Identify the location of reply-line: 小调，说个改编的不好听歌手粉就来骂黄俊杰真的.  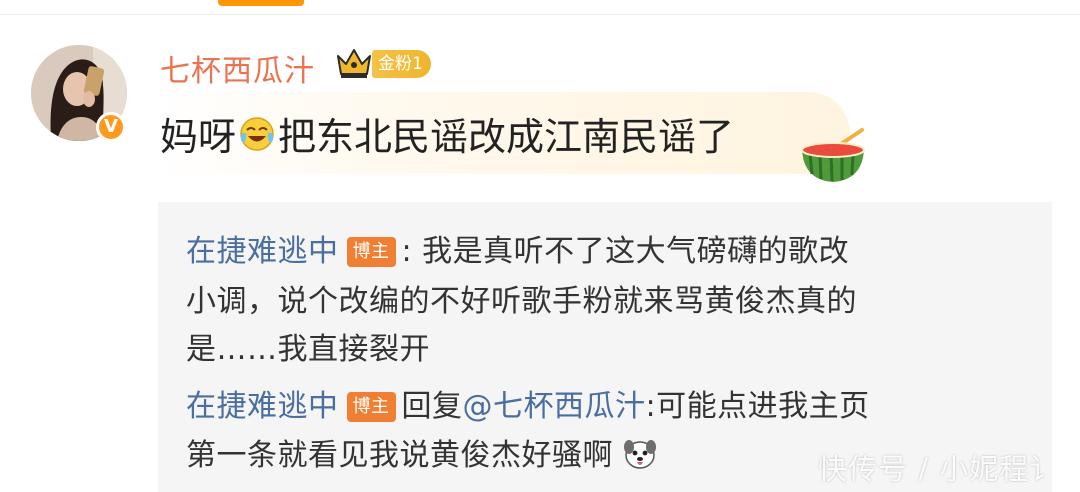
(521, 298).